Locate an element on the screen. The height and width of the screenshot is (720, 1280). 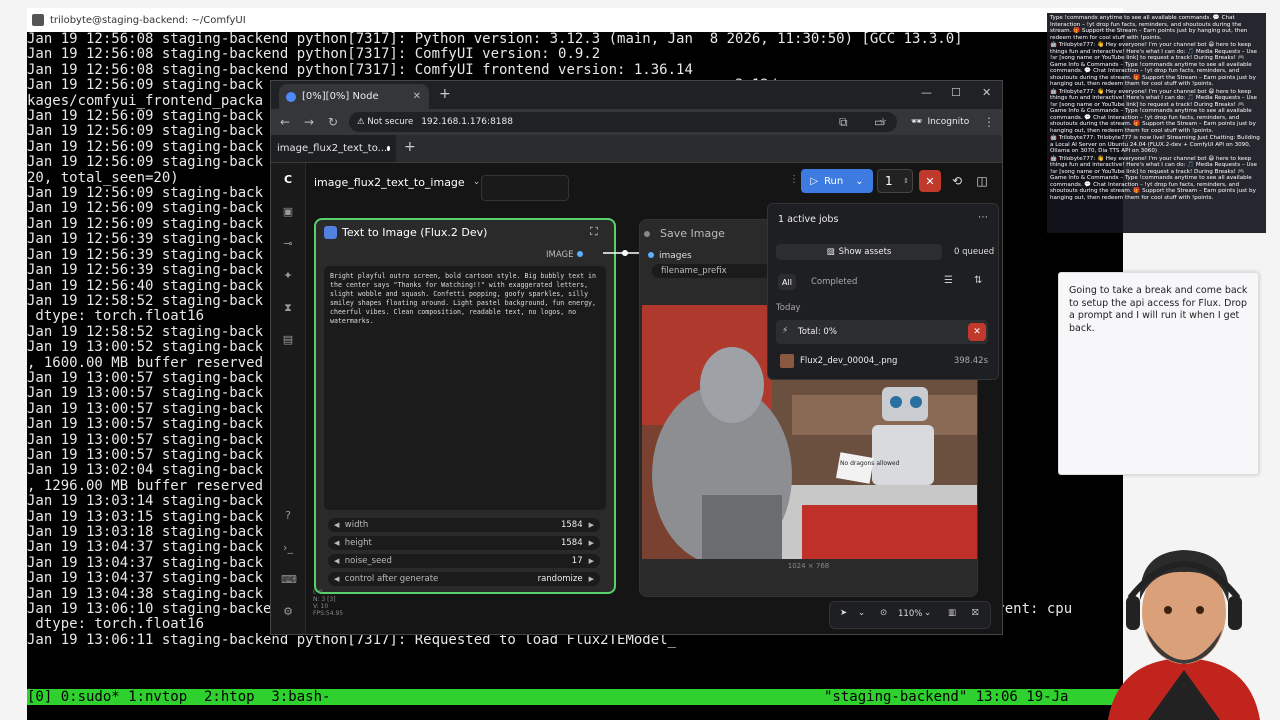
workflows-icon: ⧗ is located at coordinates (288, 308).